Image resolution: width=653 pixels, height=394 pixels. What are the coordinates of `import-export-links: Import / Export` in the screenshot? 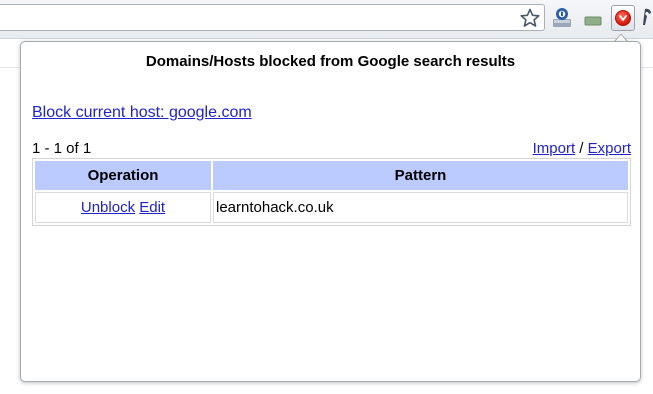 It's located at (582, 148).